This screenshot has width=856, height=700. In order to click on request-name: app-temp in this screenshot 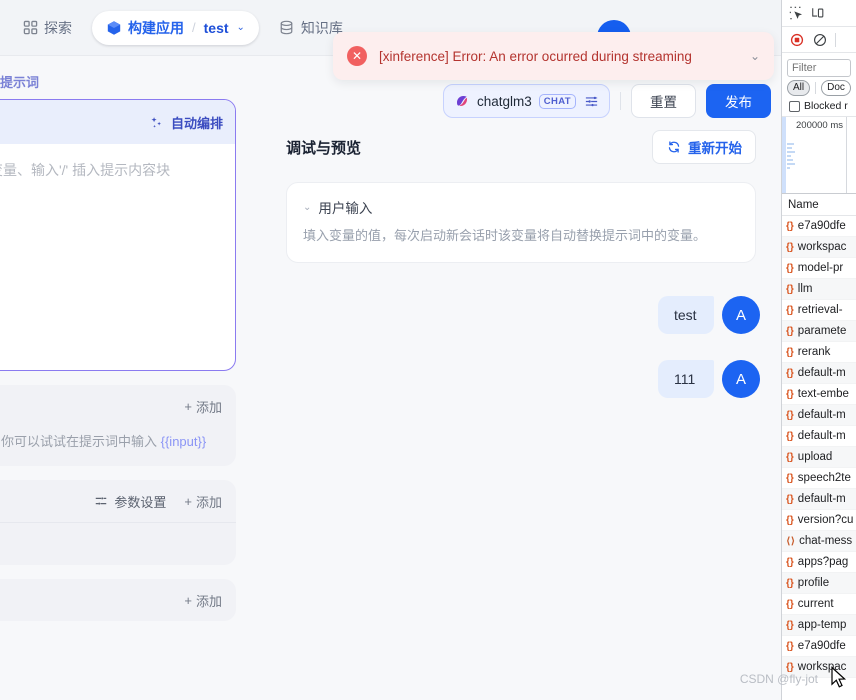, I will do `click(822, 625)`.